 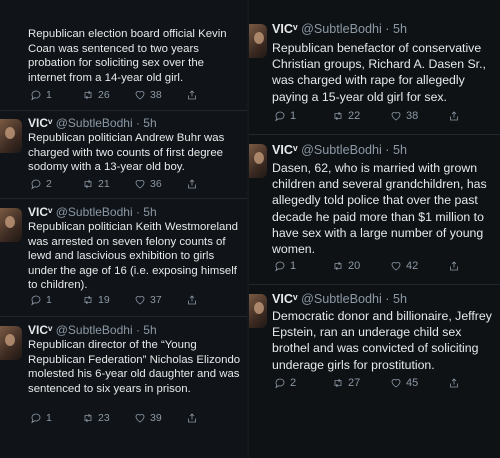 I want to click on like-button: 36, so click(x=160, y=184).